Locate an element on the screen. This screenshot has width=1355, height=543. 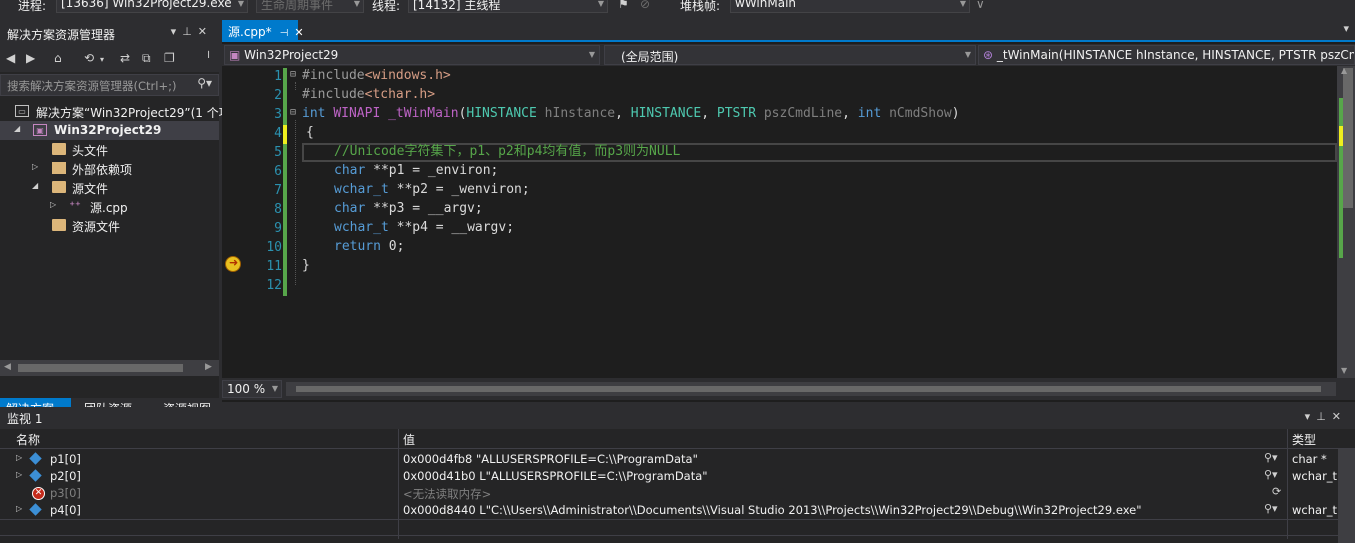
code-line-10: return 0; is located at coordinates (369, 246).